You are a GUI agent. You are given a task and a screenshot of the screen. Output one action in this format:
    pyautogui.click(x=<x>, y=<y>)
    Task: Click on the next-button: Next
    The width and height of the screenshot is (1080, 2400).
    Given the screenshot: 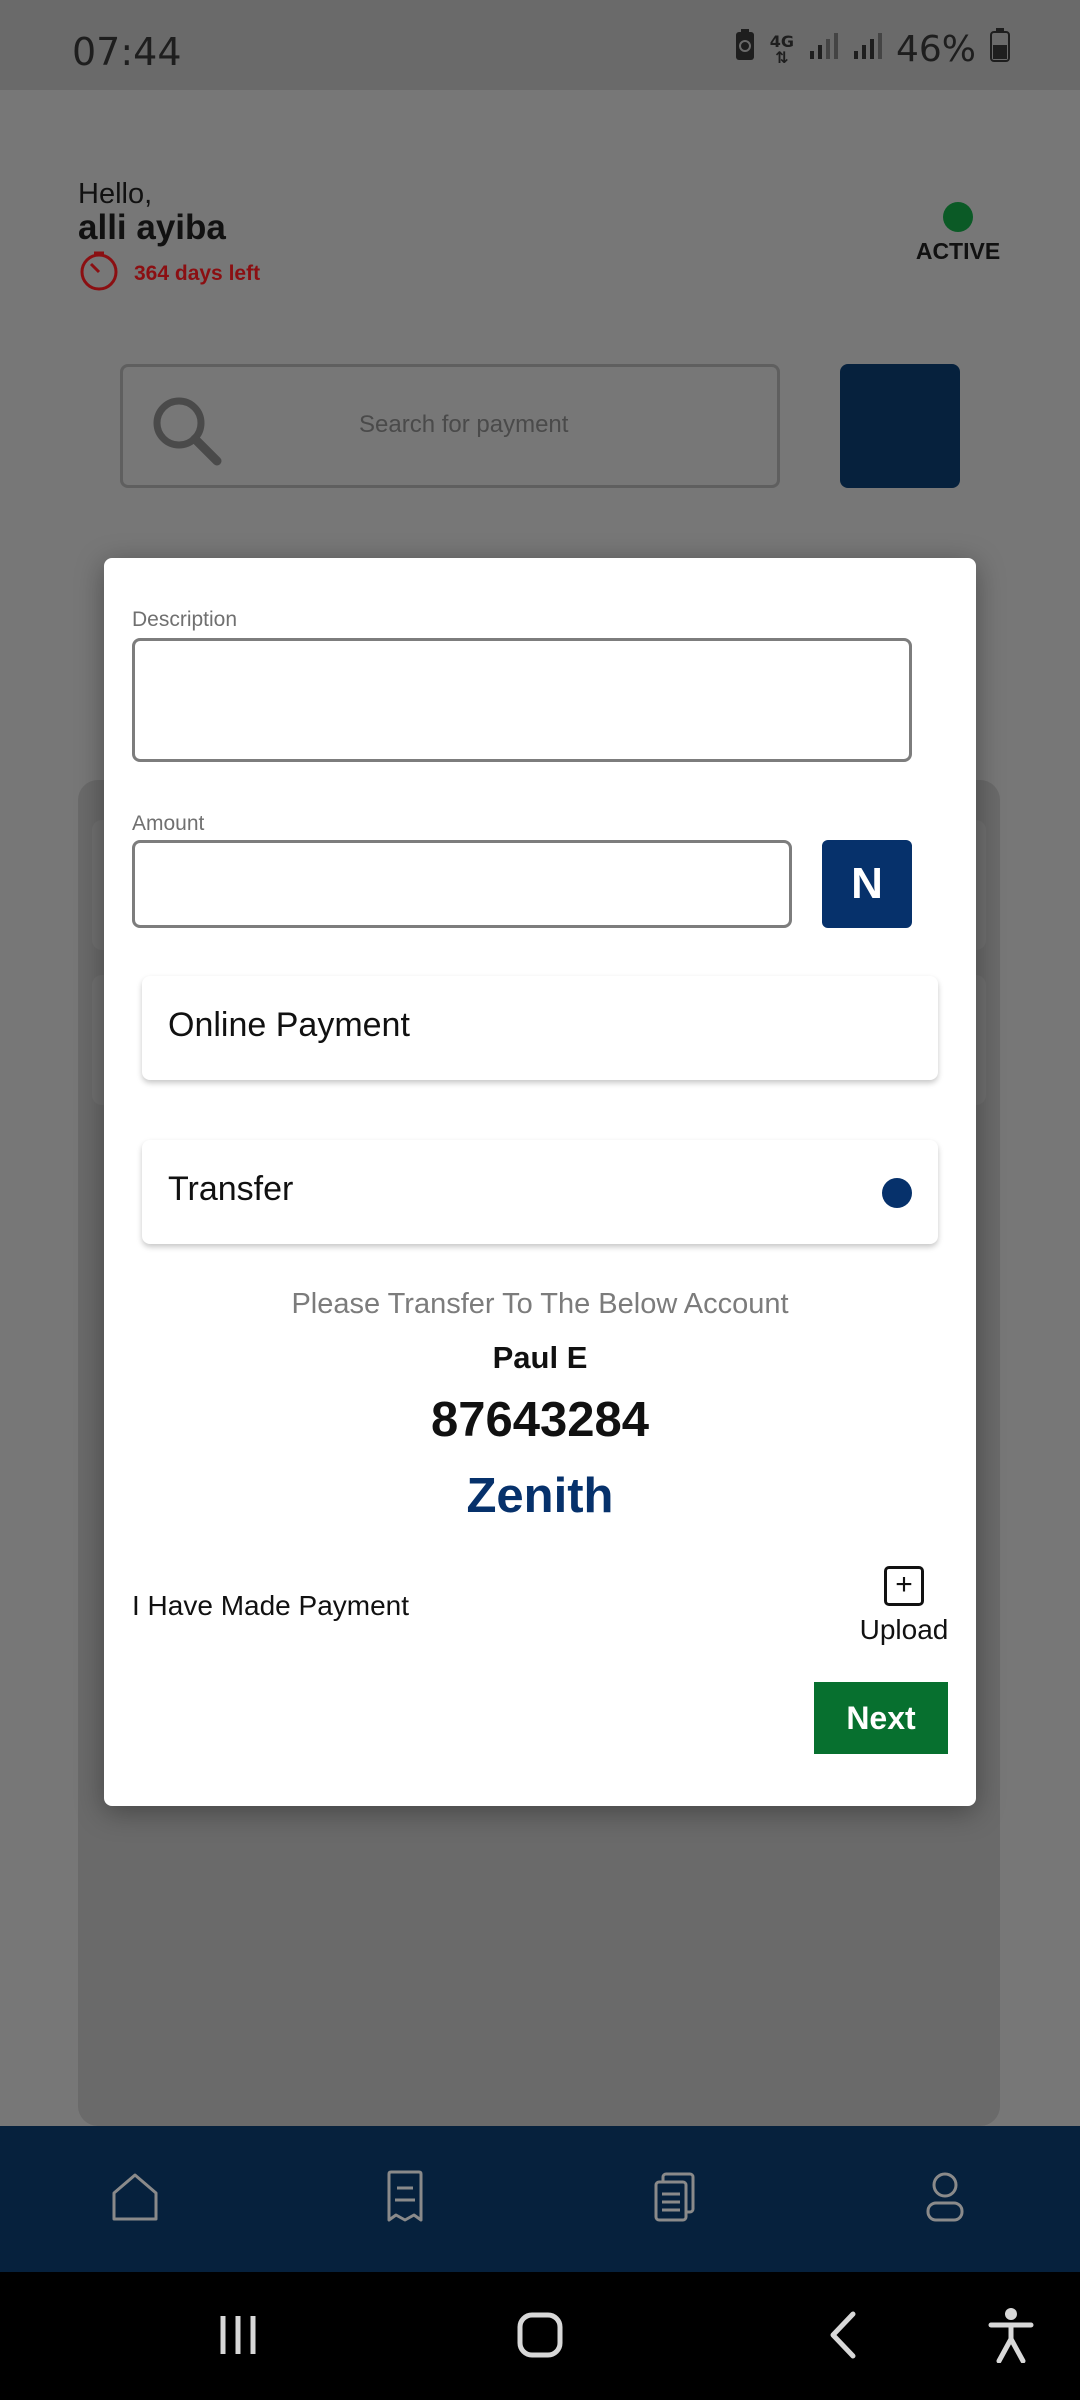 What is the action you would take?
    pyautogui.click(x=881, y=1718)
    